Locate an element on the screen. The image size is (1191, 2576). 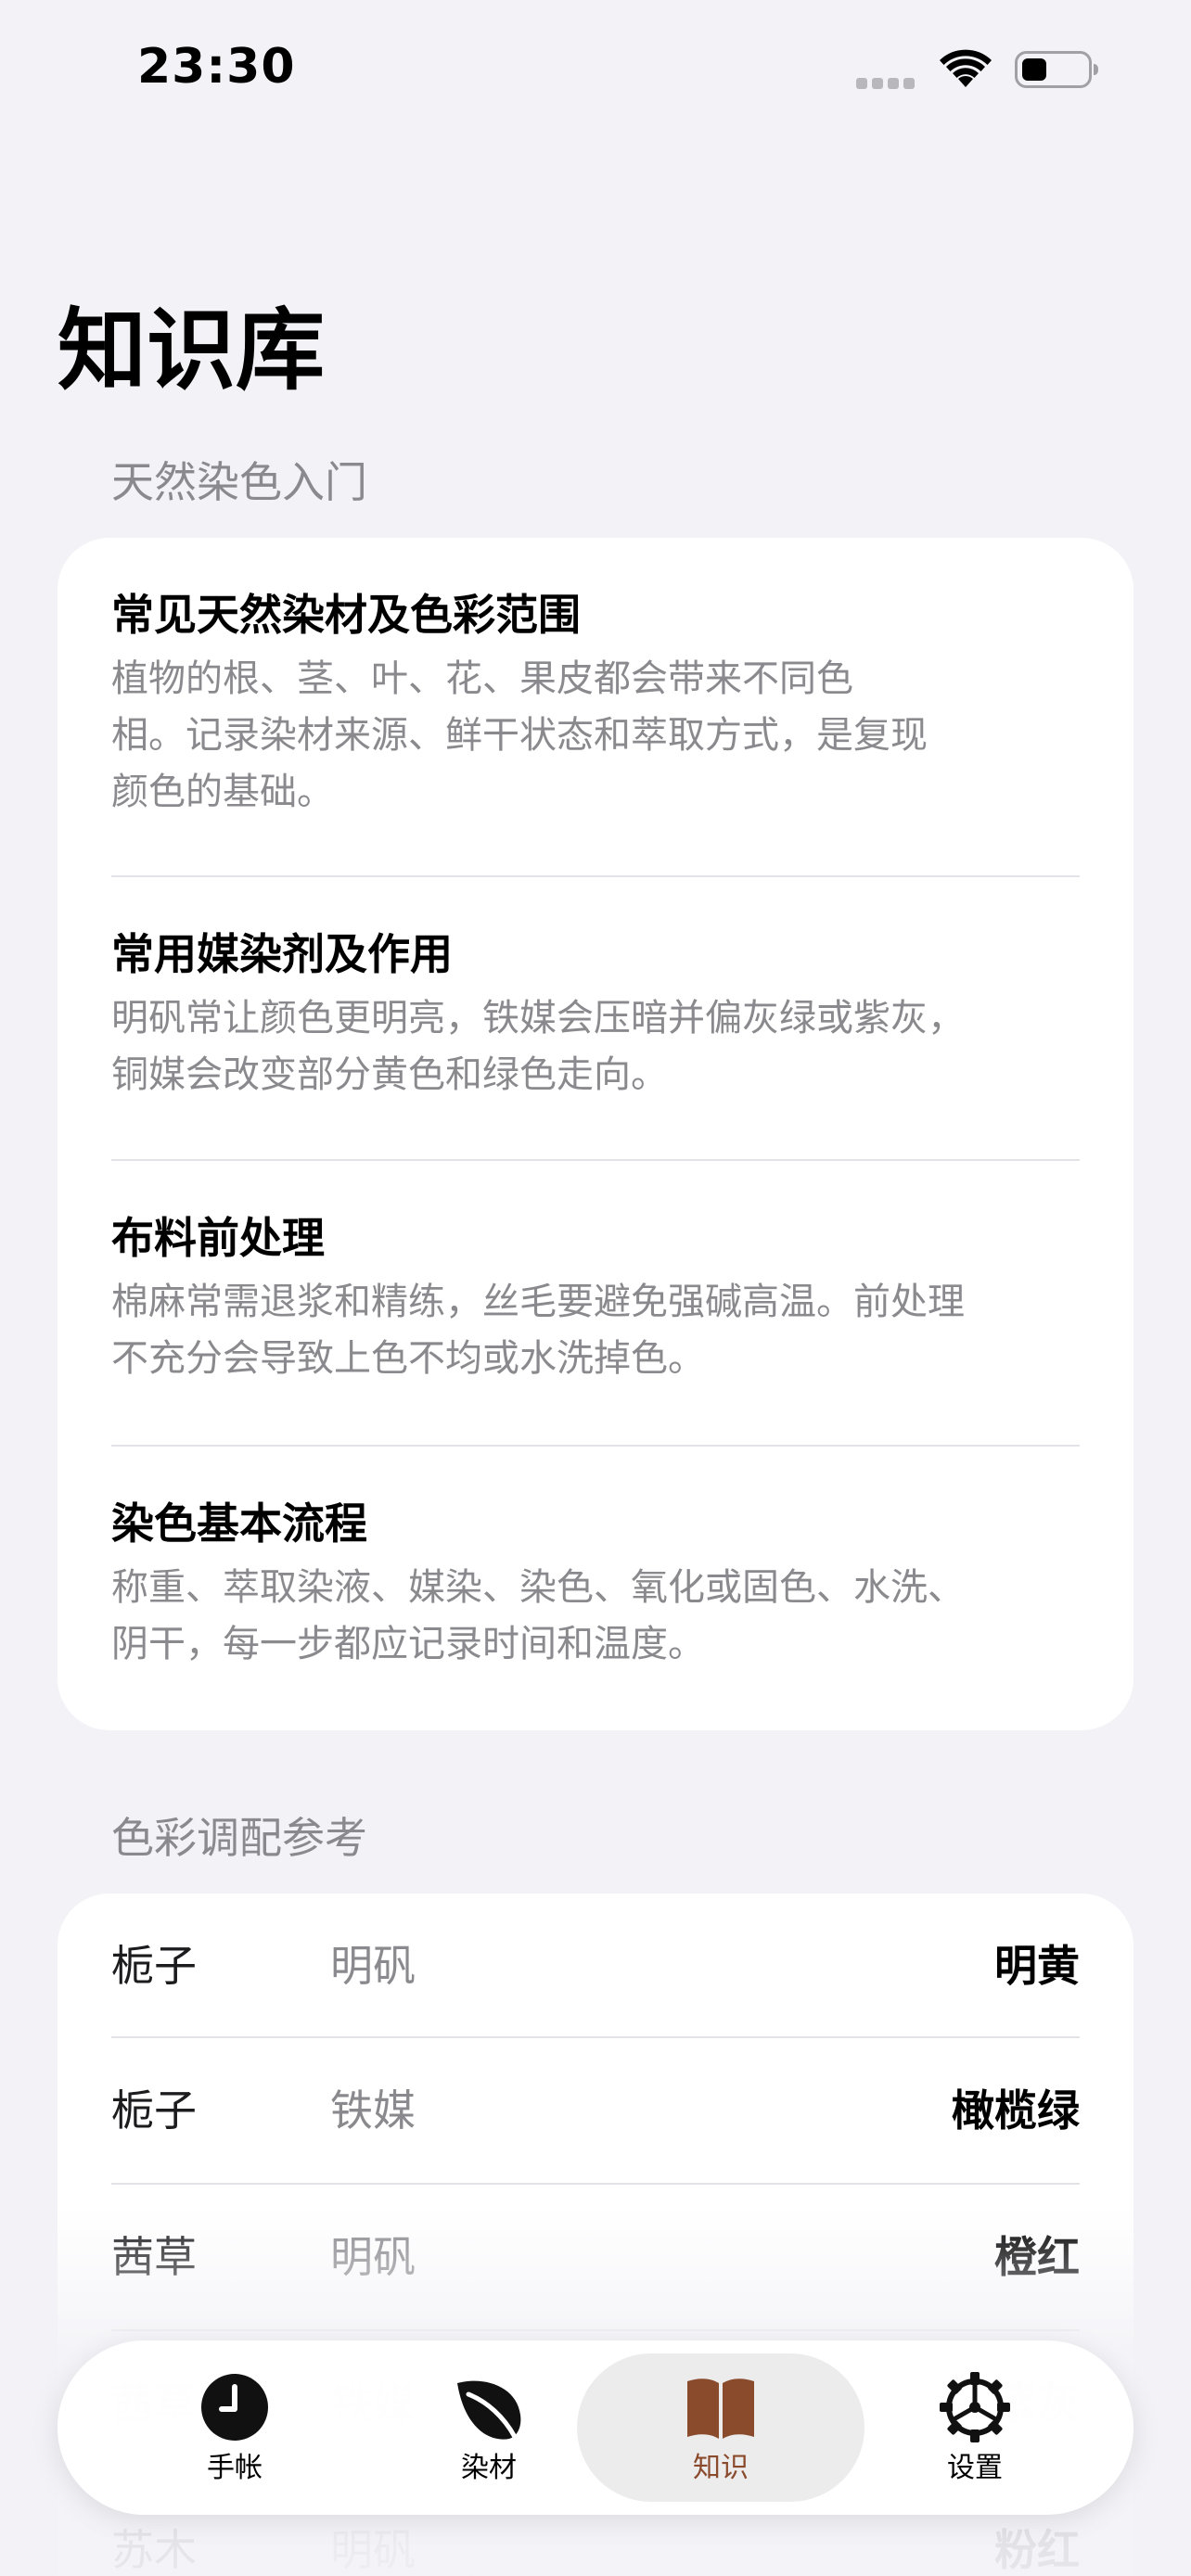
article-title: 常用媒染剂及作用 is located at coordinates (282, 954).